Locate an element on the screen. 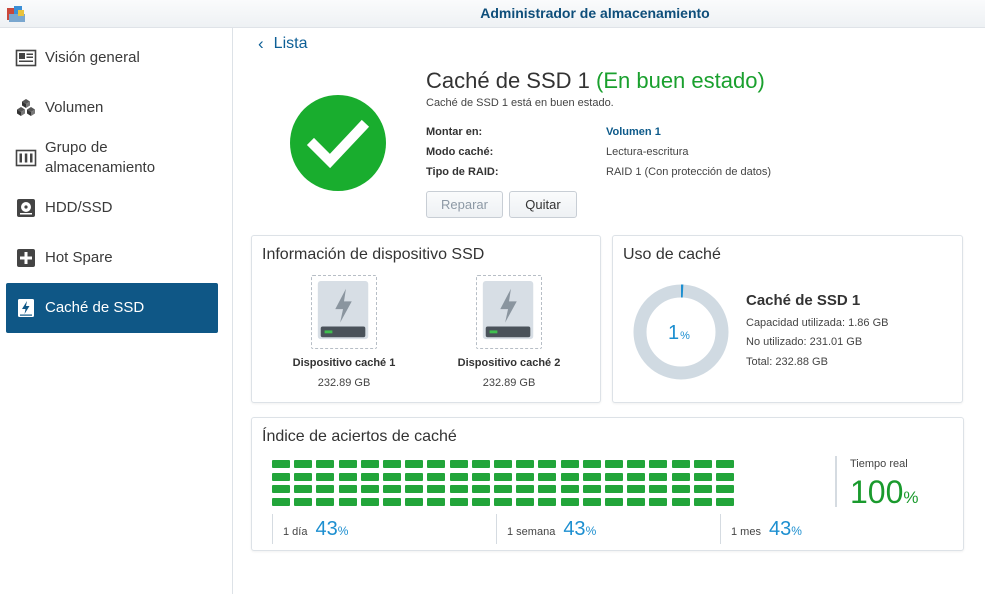 This screenshot has width=985, height=594. mount-value-link: Volumen 1 is located at coordinates (633, 132).